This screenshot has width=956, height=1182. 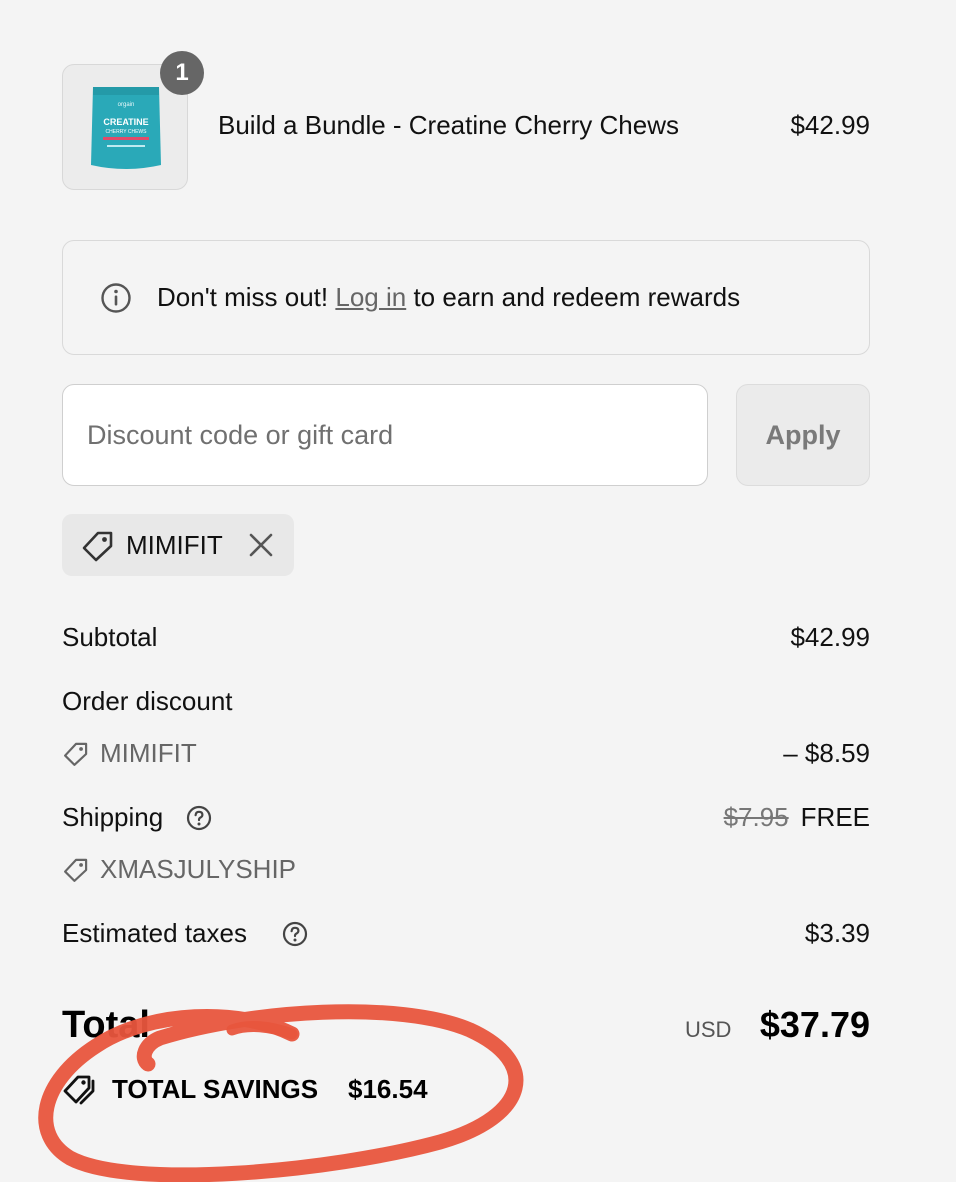 I want to click on tags-icon, so click(x=79, y=1090).